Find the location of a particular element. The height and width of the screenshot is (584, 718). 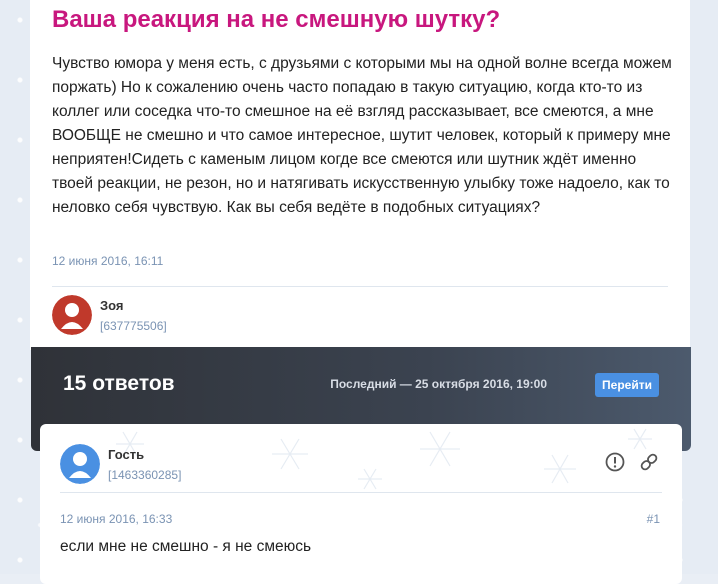

link-icon is located at coordinates (649, 462).